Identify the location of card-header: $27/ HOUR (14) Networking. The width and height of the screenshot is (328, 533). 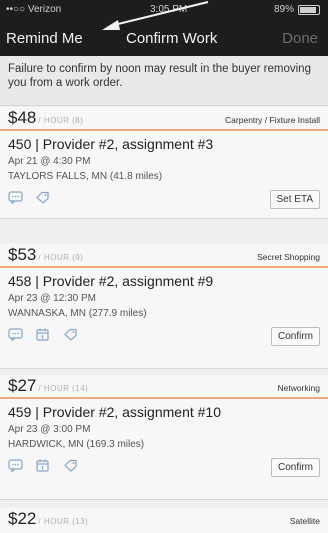
(164, 387).